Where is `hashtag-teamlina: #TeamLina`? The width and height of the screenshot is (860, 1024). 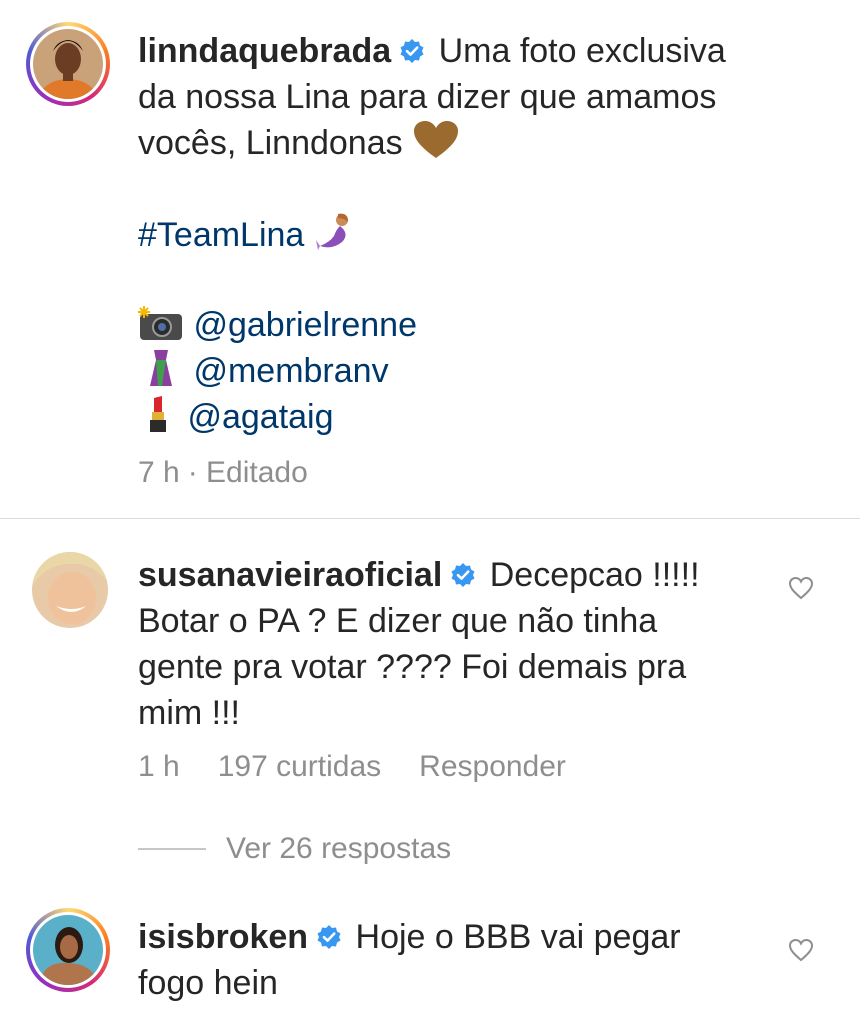 hashtag-teamlina: #TeamLina is located at coordinates (221, 235).